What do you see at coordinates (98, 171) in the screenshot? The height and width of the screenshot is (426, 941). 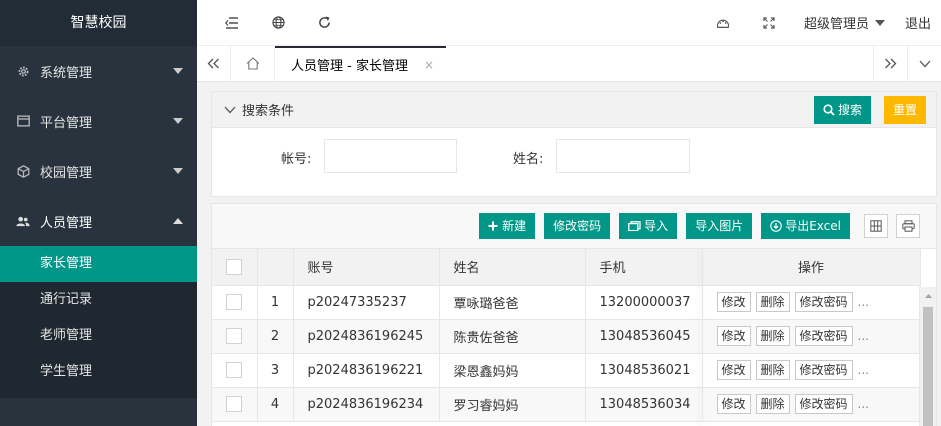 I see `sidebar-group-campus: 校园管理` at bounding box center [98, 171].